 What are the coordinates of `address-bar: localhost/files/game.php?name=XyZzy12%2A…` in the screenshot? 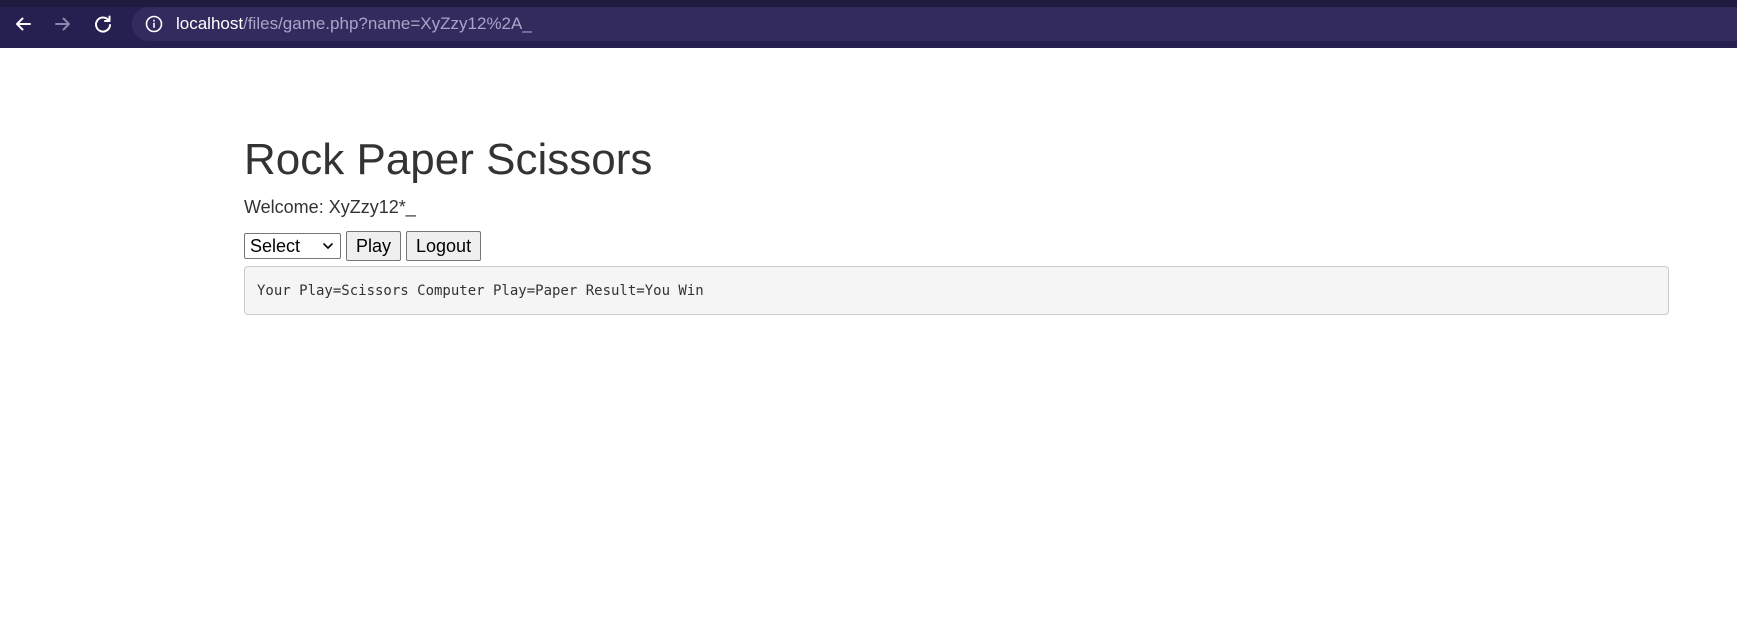 It's located at (934, 24).